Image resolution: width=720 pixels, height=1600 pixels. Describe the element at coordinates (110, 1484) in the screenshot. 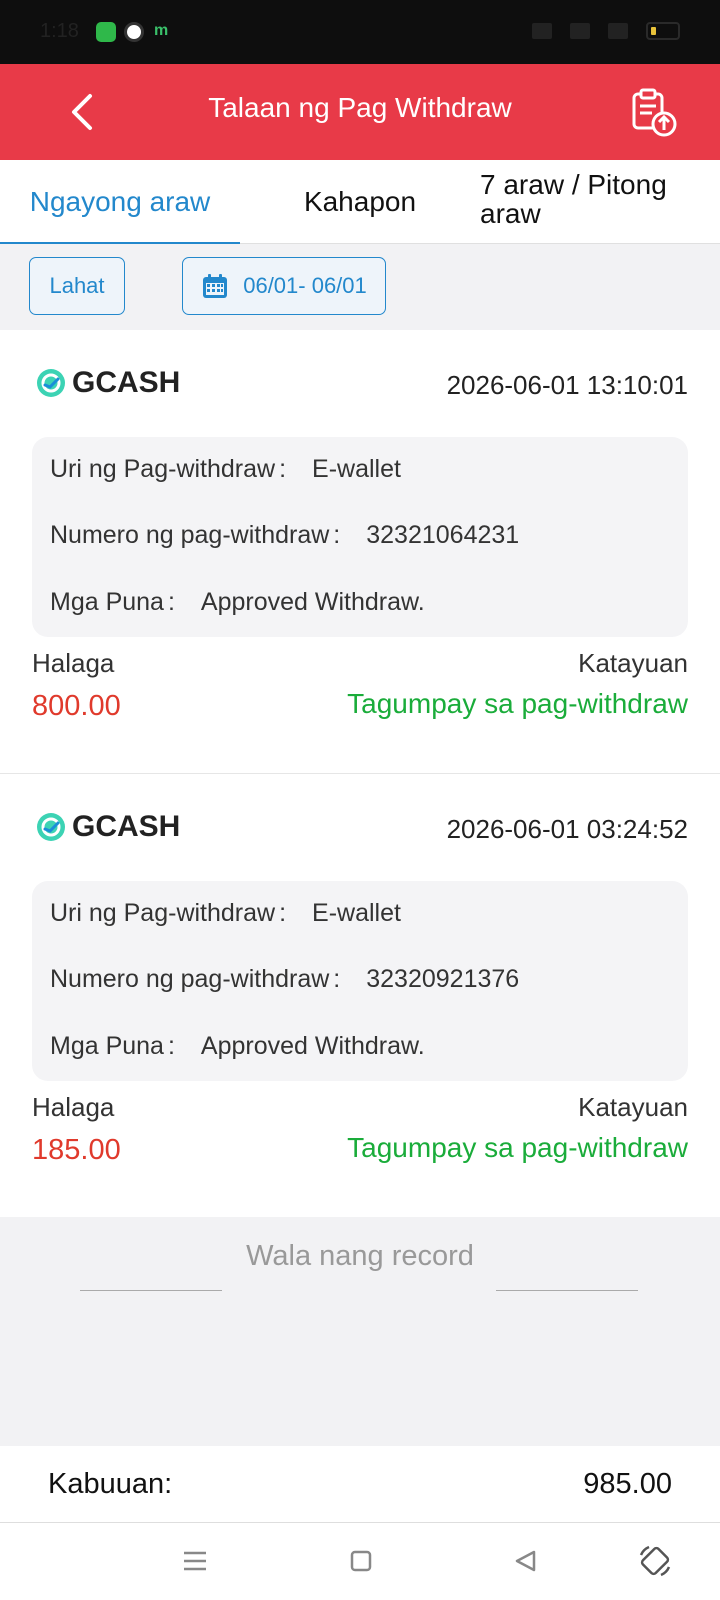

I see `total-label: Kabuuan:` at that location.